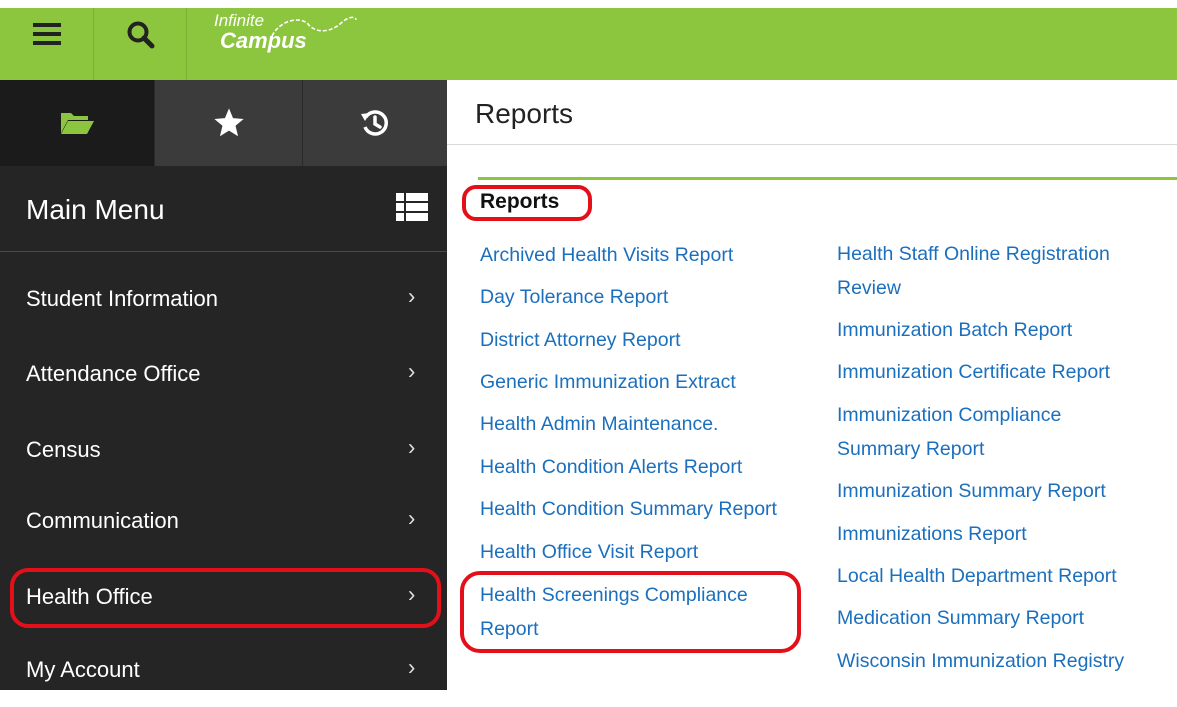 The height and width of the screenshot is (707, 1177). Describe the element at coordinates (574, 297) in the screenshot. I see `report-link: Day Tolerance Report` at that location.